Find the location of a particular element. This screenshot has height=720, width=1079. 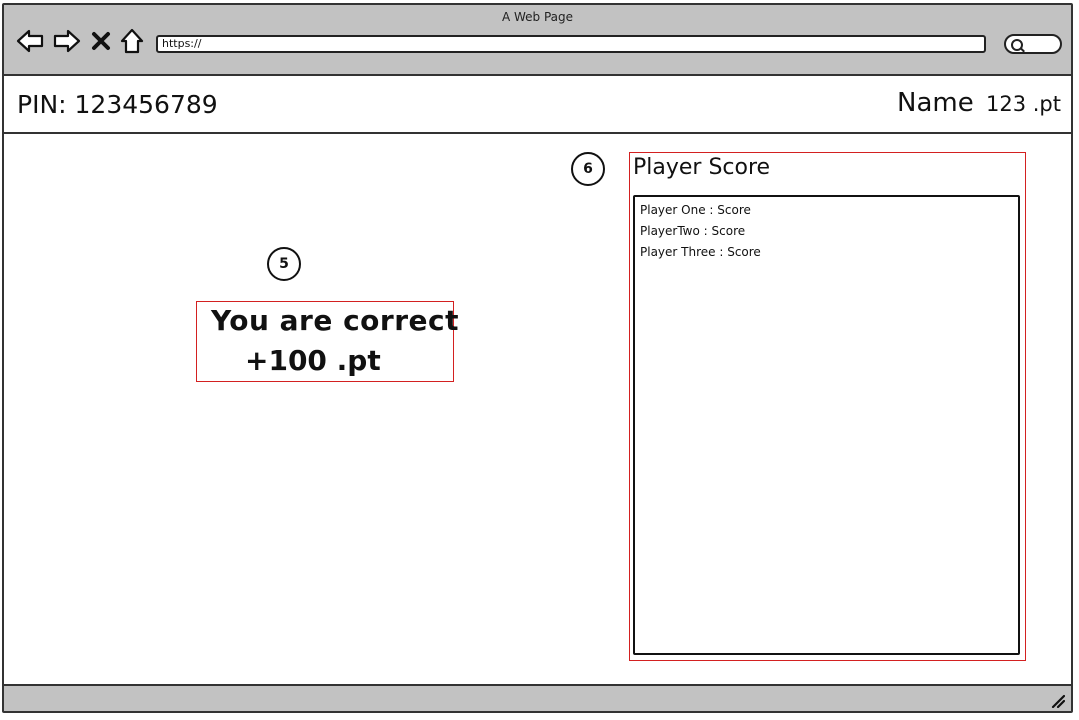

resize-grip-icon is located at coordinates (1057, 700).